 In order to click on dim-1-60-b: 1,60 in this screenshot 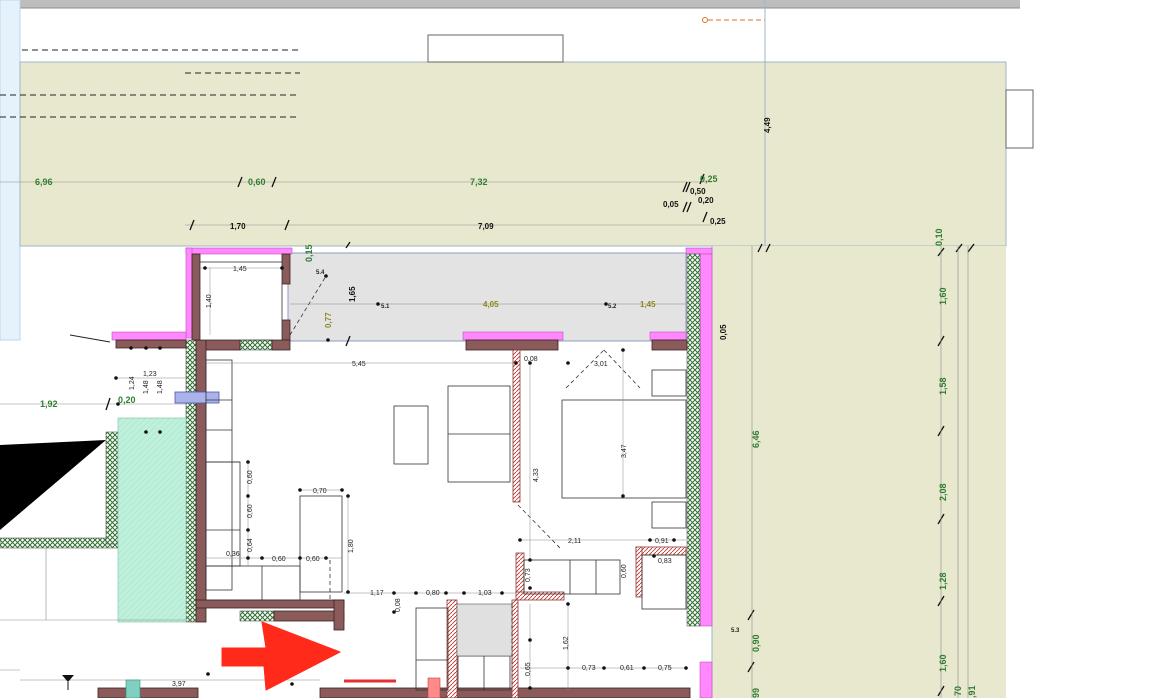, I will do `click(943, 663)`.